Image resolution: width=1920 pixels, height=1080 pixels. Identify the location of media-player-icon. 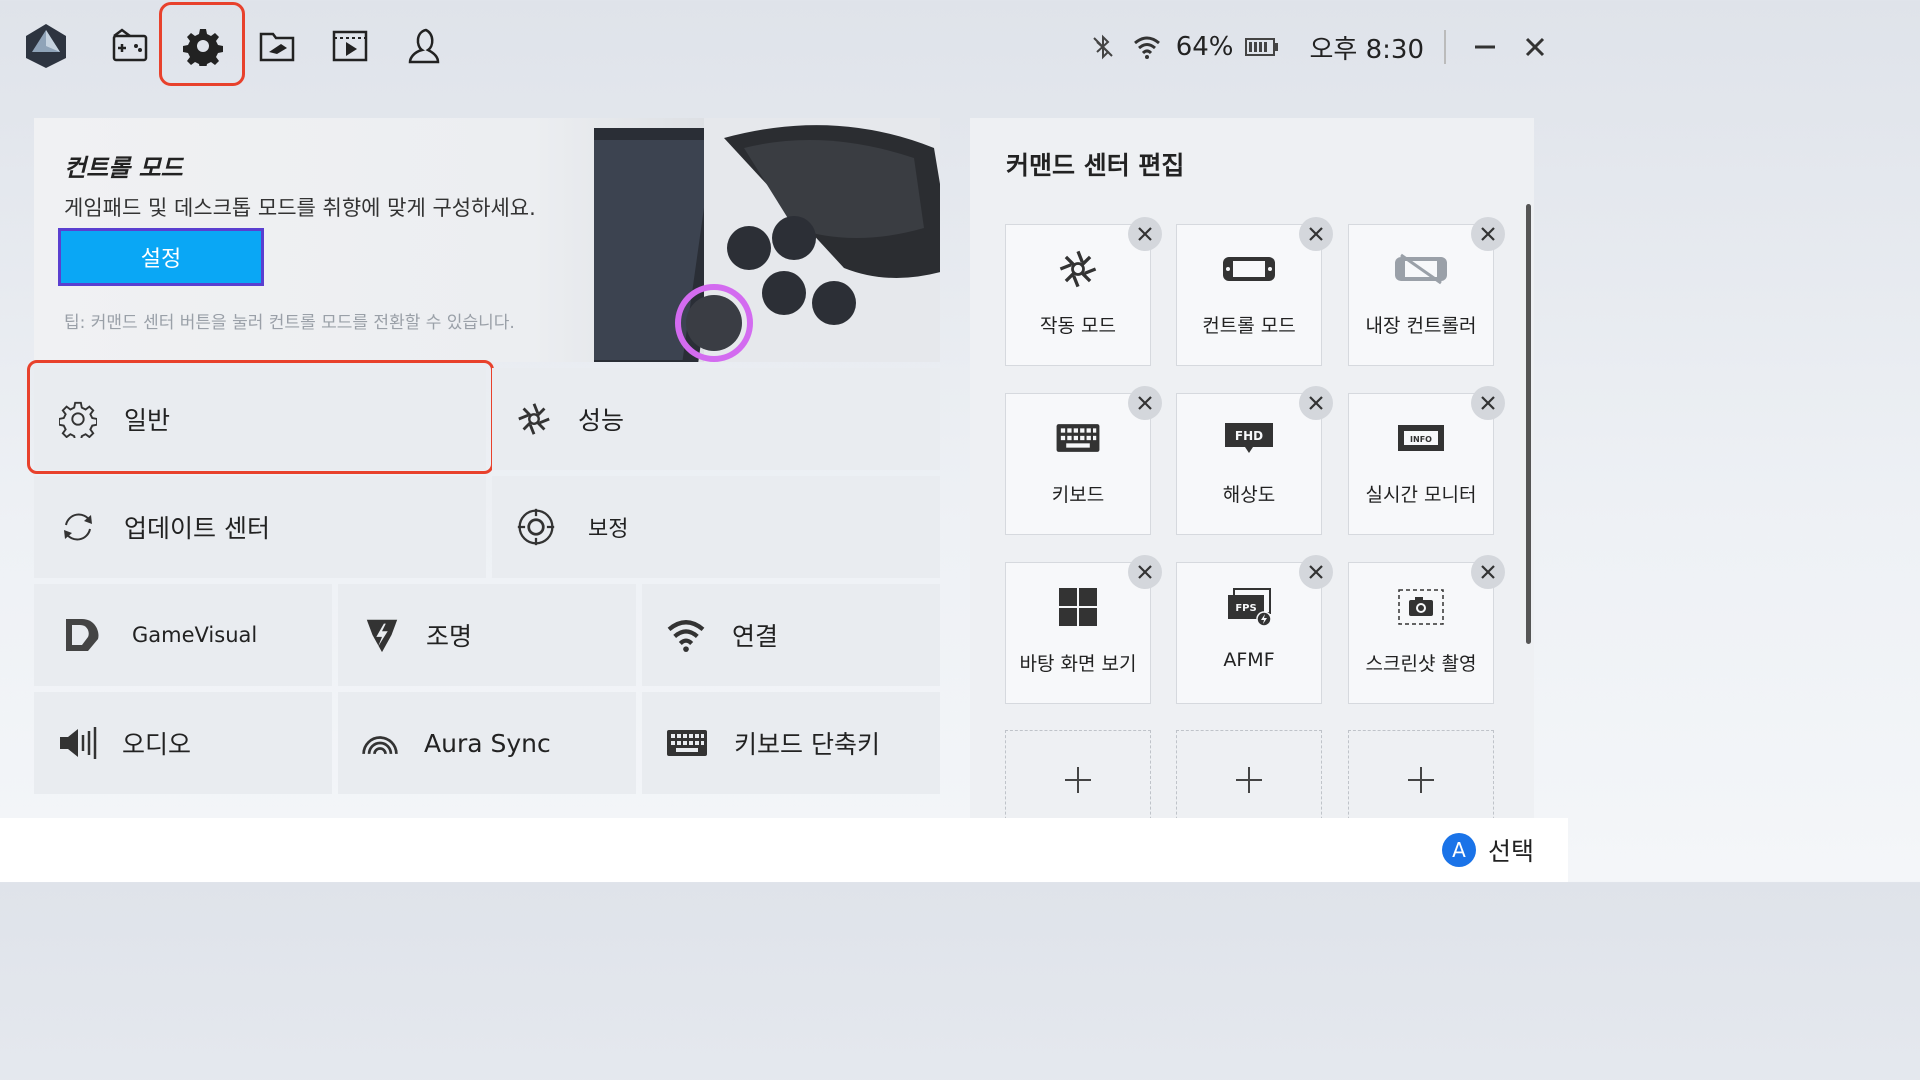
(350, 46).